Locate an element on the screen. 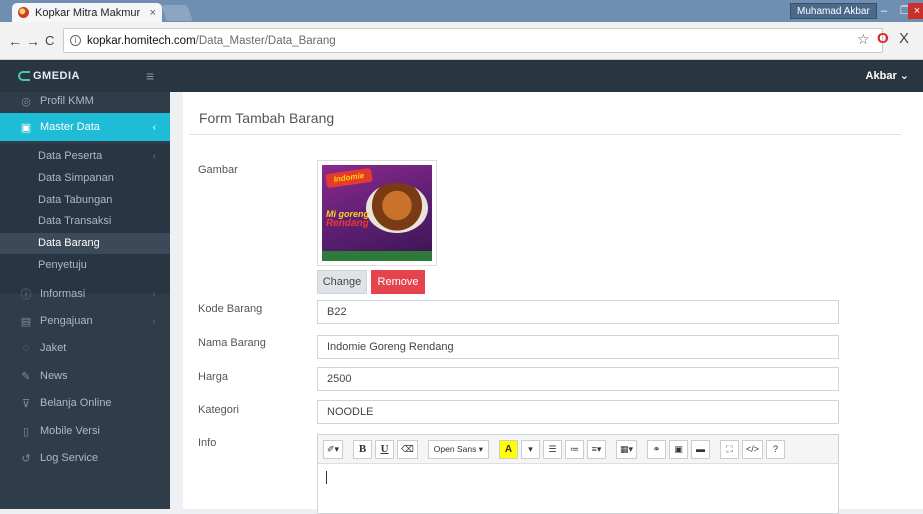 This screenshot has width=923, height=514. app-logo: GMEDIA is located at coordinates (49, 76).